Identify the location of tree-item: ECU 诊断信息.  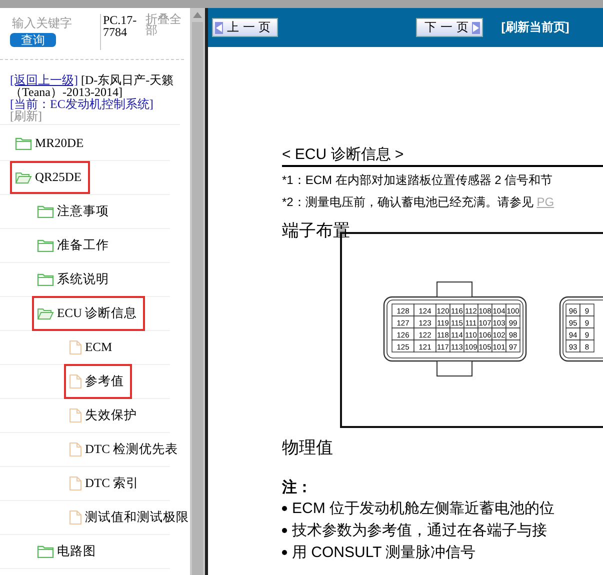
(89, 313).